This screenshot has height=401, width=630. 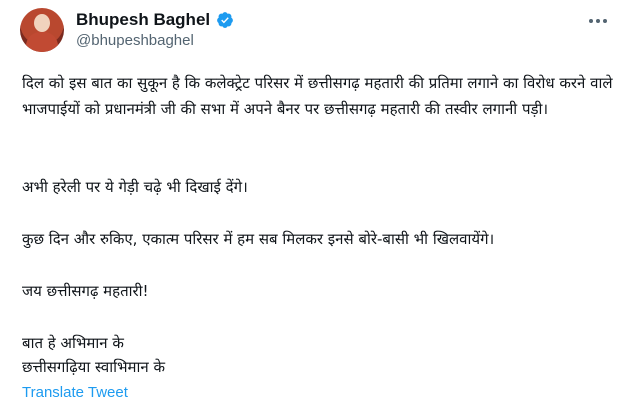 I want to click on more-options-icon, so click(x=598, y=21).